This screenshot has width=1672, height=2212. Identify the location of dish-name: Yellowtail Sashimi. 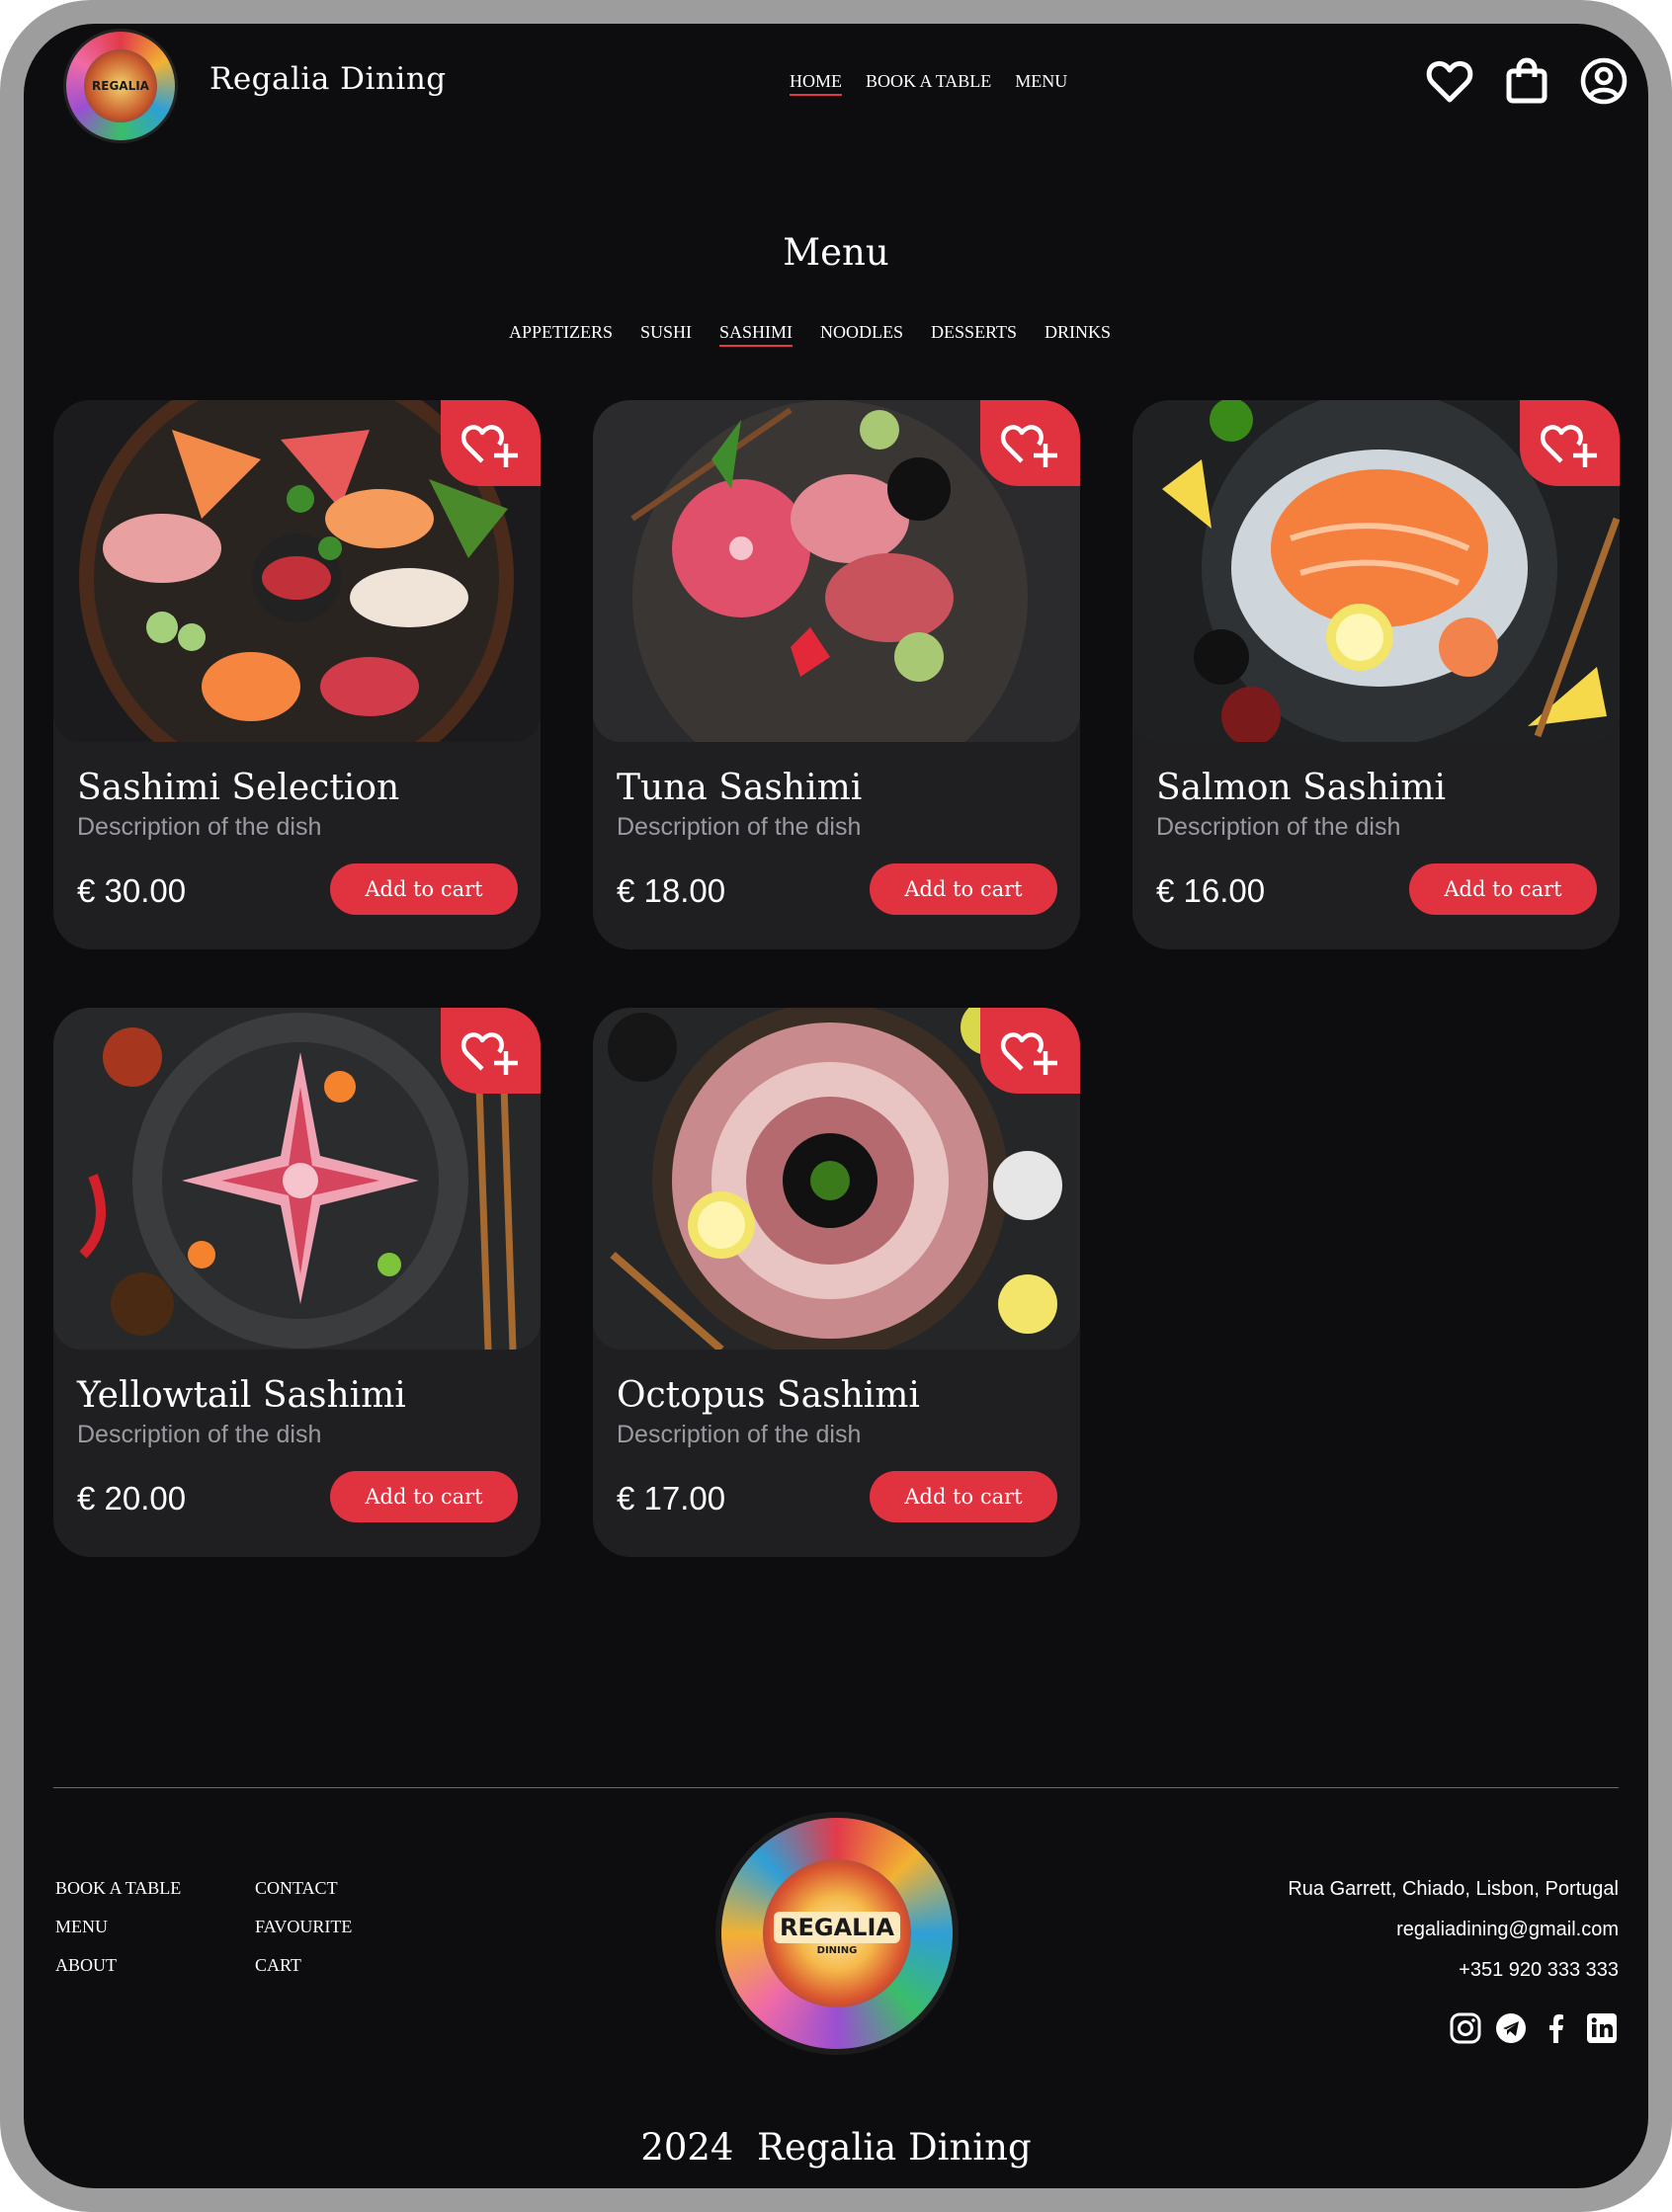
(241, 1395).